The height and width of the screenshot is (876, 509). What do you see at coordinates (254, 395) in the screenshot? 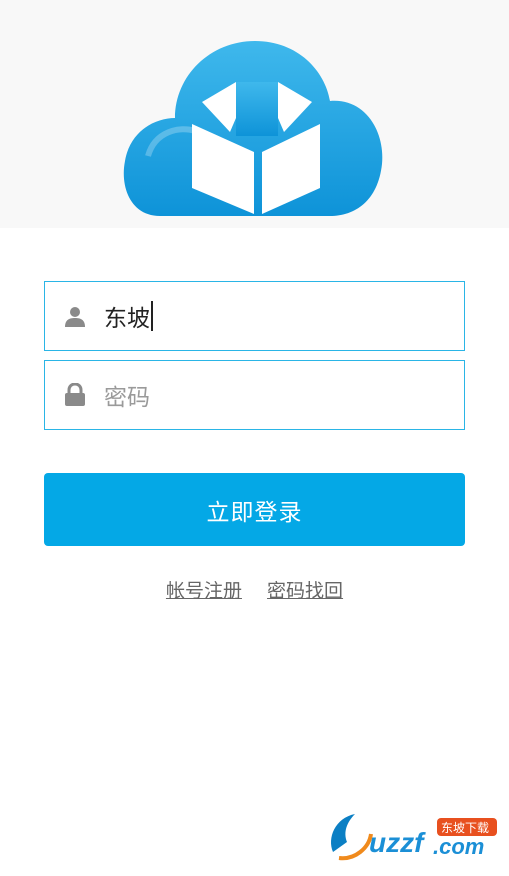
I see `password-field: 密码` at bounding box center [254, 395].